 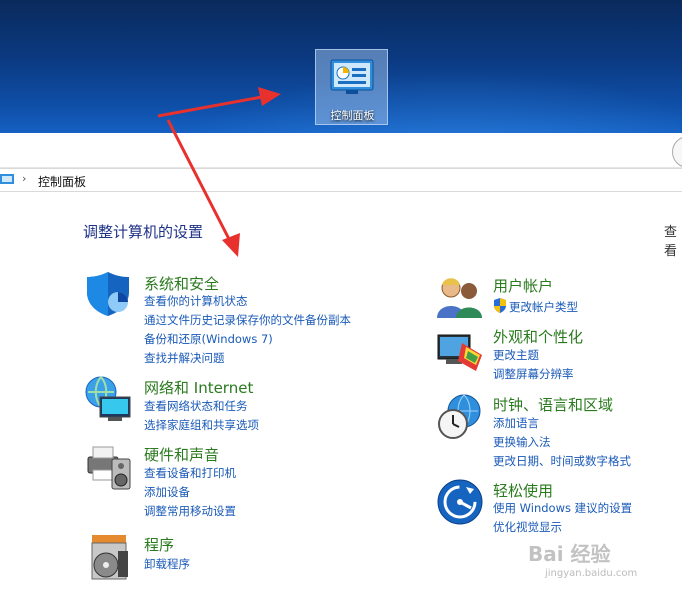 What do you see at coordinates (143, 232) in the screenshot?
I see `page-title: 调整计算机的设置` at bounding box center [143, 232].